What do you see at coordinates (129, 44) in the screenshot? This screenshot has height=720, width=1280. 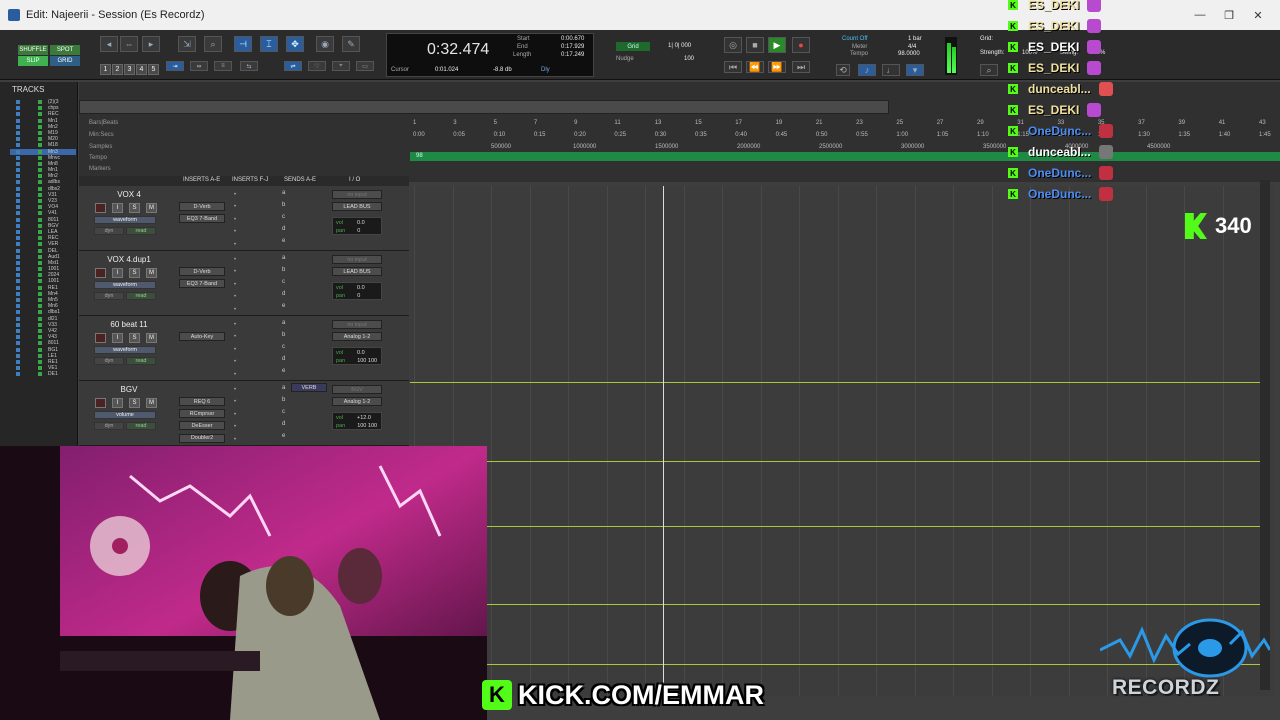 I see `zoom-in-icon: ⇔` at bounding box center [129, 44].